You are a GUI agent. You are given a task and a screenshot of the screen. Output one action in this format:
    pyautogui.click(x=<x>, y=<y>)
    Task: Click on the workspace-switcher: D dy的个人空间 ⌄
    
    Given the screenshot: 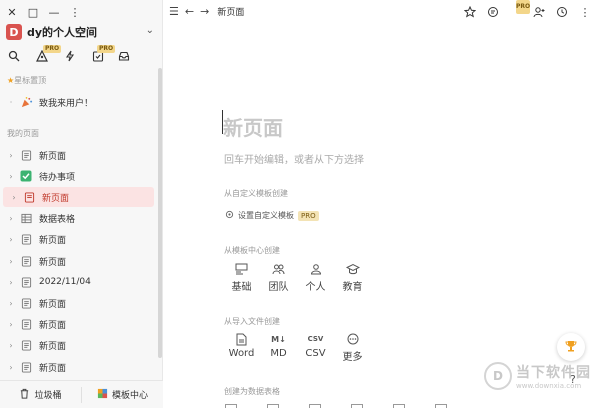 What is the action you would take?
    pyautogui.click(x=82, y=32)
    